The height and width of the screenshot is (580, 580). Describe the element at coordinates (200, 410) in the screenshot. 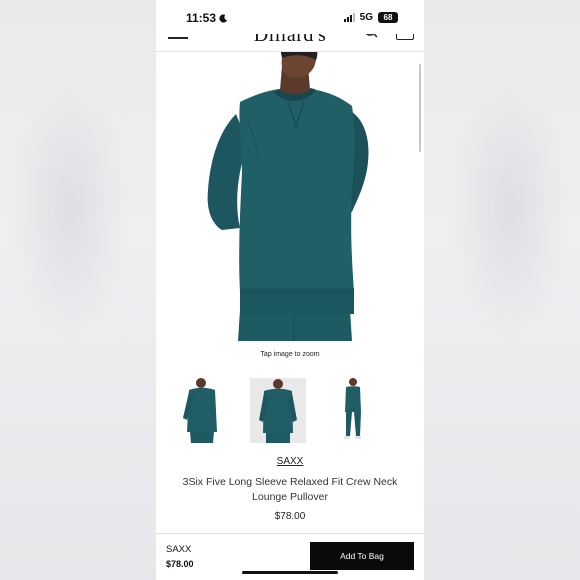

I see `thumbnail-1-image` at that location.